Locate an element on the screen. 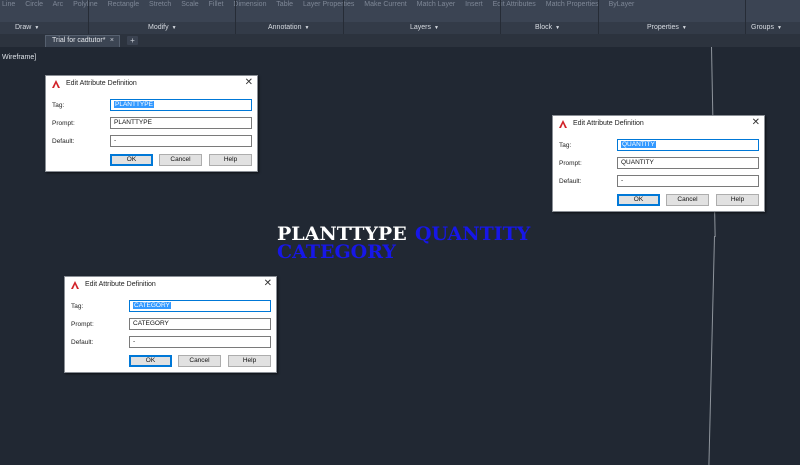 The width and height of the screenshot is (800, 465). panel-properties: Properties ▼ is located at coordinates (667, 28).